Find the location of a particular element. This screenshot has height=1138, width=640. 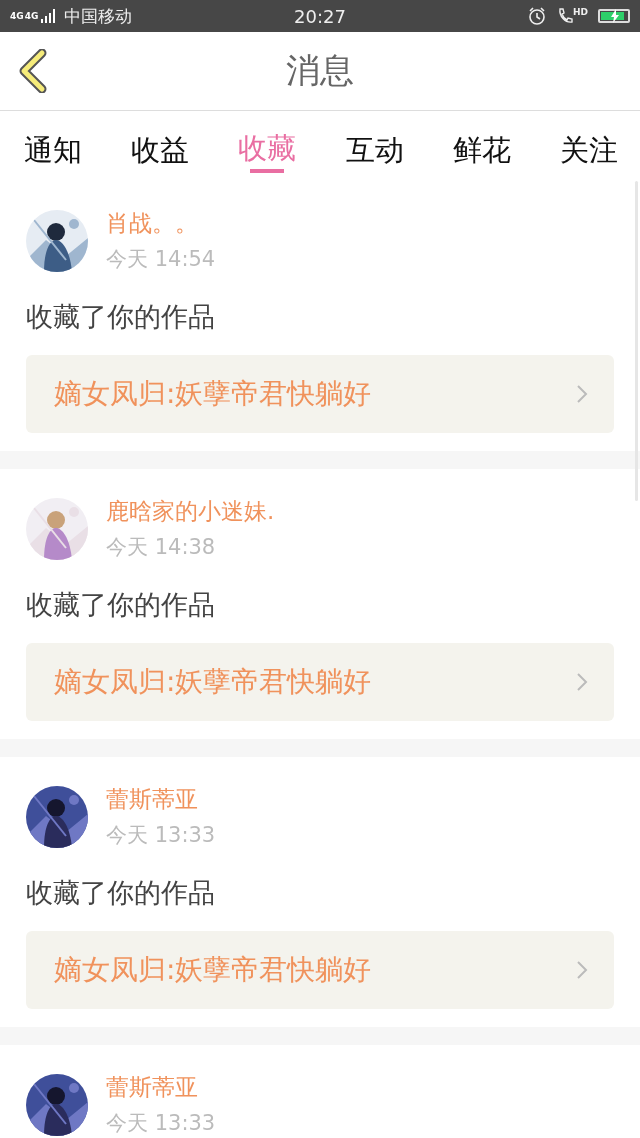

tab: 通知 is located at coordinates (53, 144).